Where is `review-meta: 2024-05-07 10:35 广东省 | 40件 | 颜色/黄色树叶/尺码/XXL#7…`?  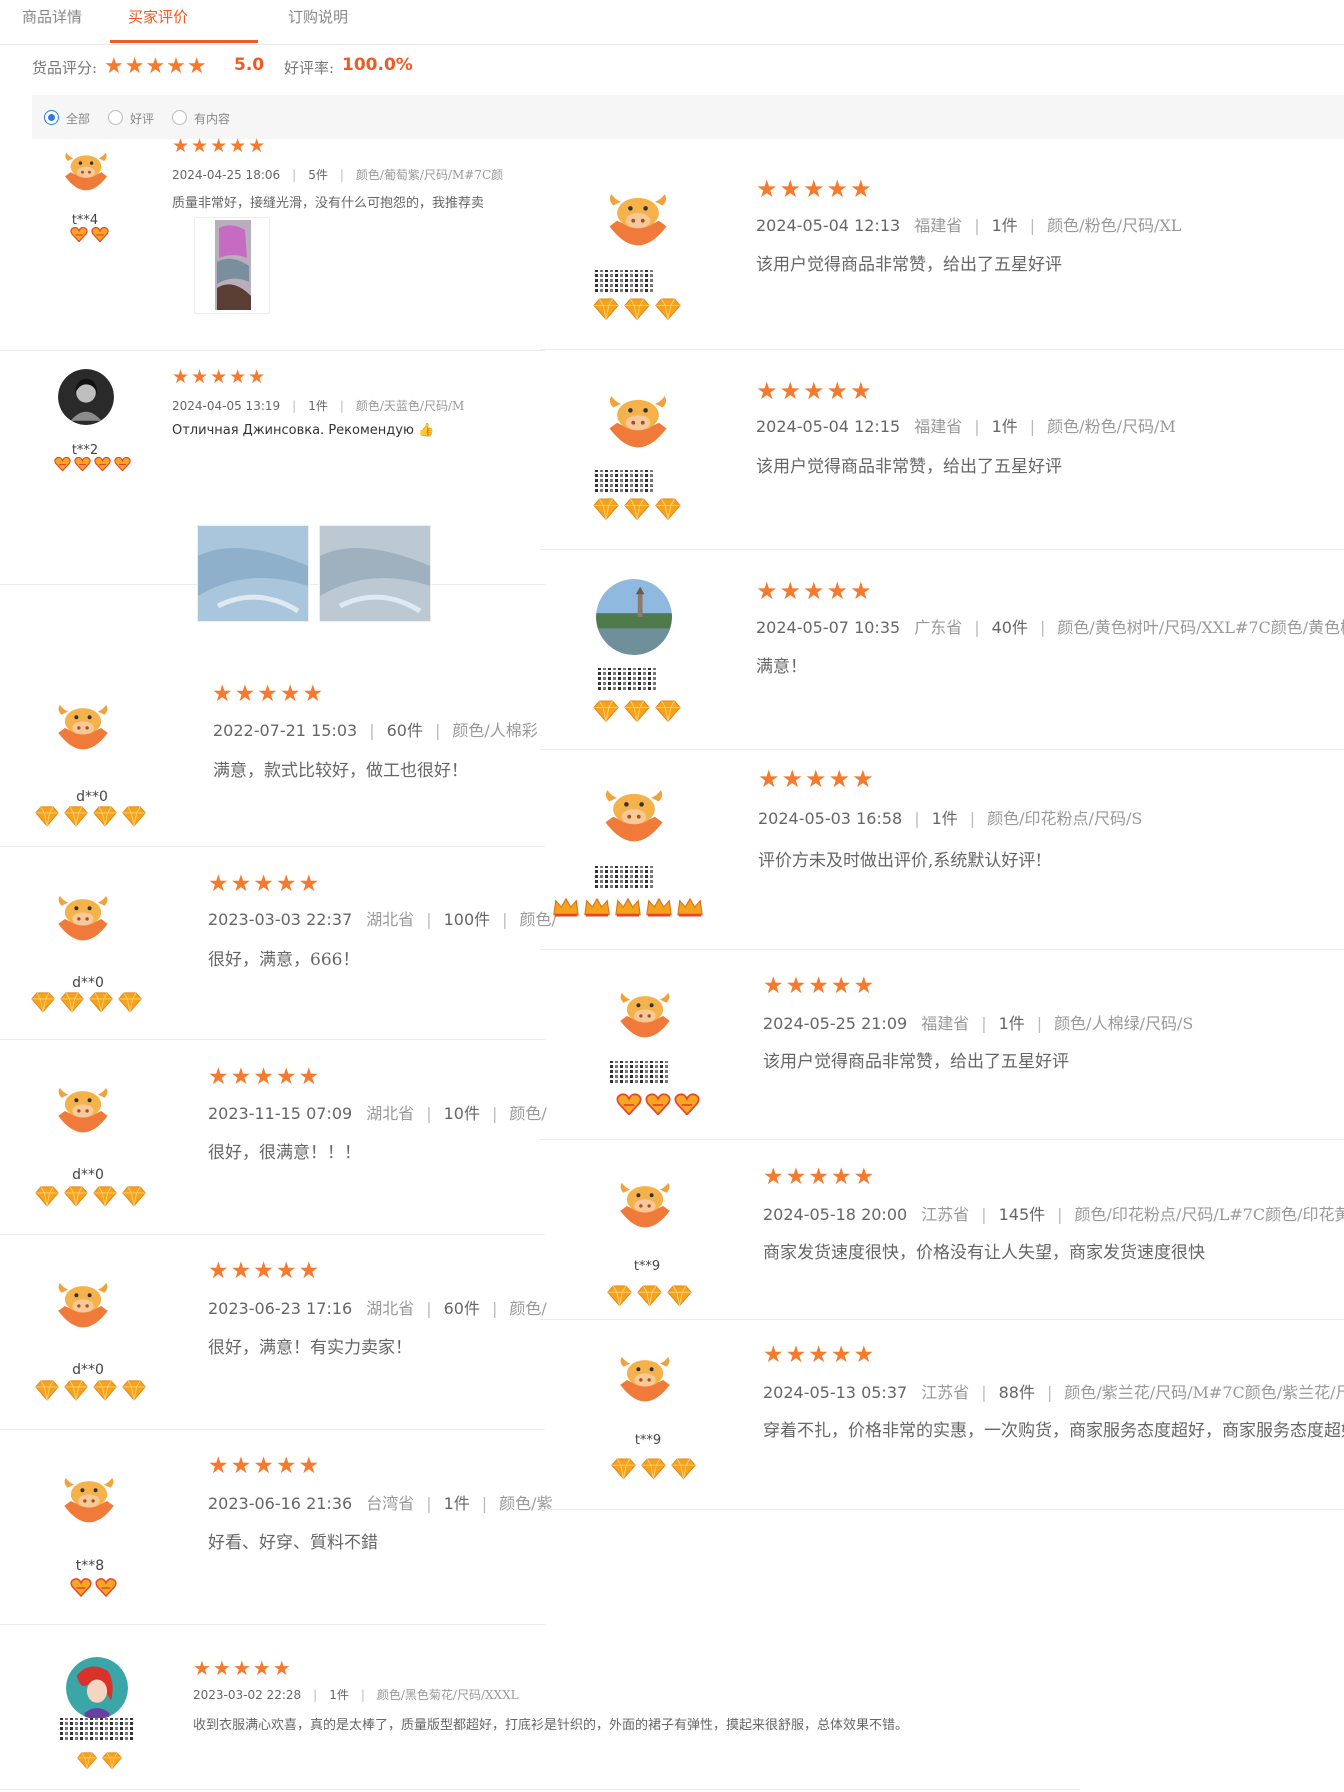 review-meta: 2024-05-07 10:35 广东省 | 40件 | 颜色/黄色树叶/尺码/XXL#7… is located at coordinates (1050, 626).